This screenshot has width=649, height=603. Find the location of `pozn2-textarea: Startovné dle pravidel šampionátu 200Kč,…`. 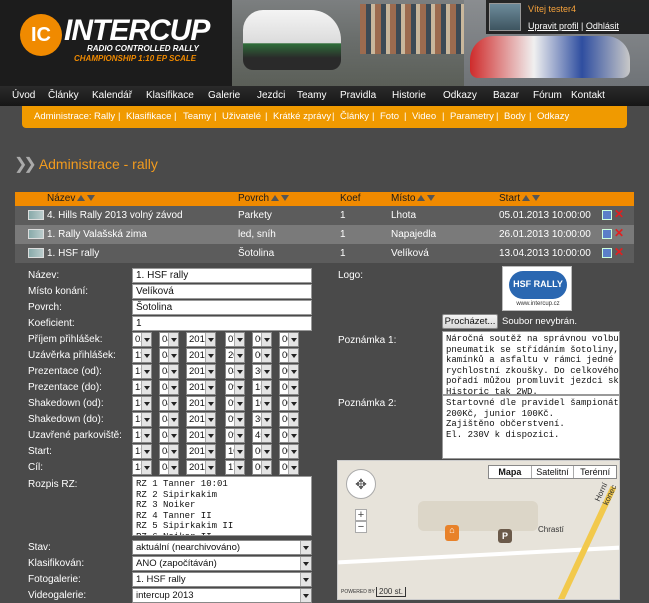

pozn2-textarea: Startovné dle pravidel šampionátu 200Kč,… is located at coordinates (531, 427).